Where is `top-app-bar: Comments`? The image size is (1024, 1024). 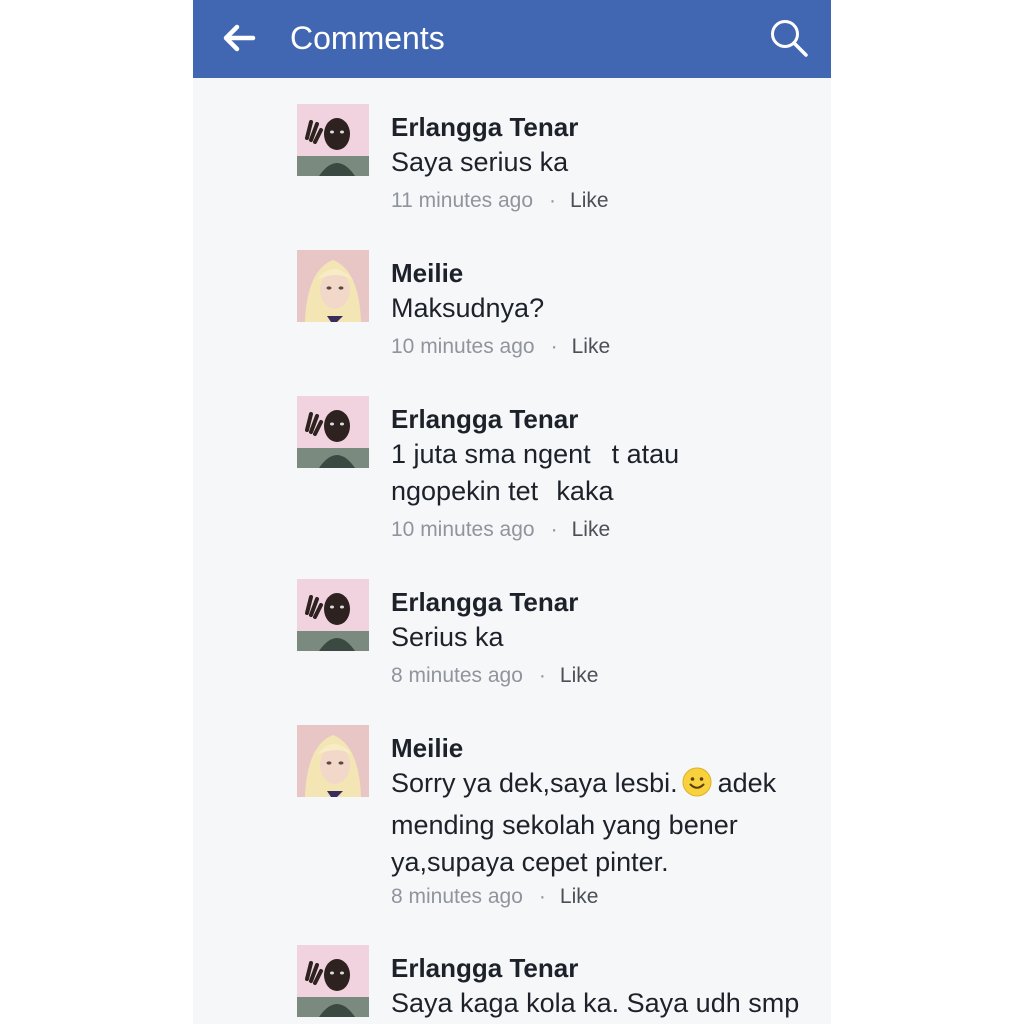 top-app-bar: Comments is located at coordinates (512, 39).